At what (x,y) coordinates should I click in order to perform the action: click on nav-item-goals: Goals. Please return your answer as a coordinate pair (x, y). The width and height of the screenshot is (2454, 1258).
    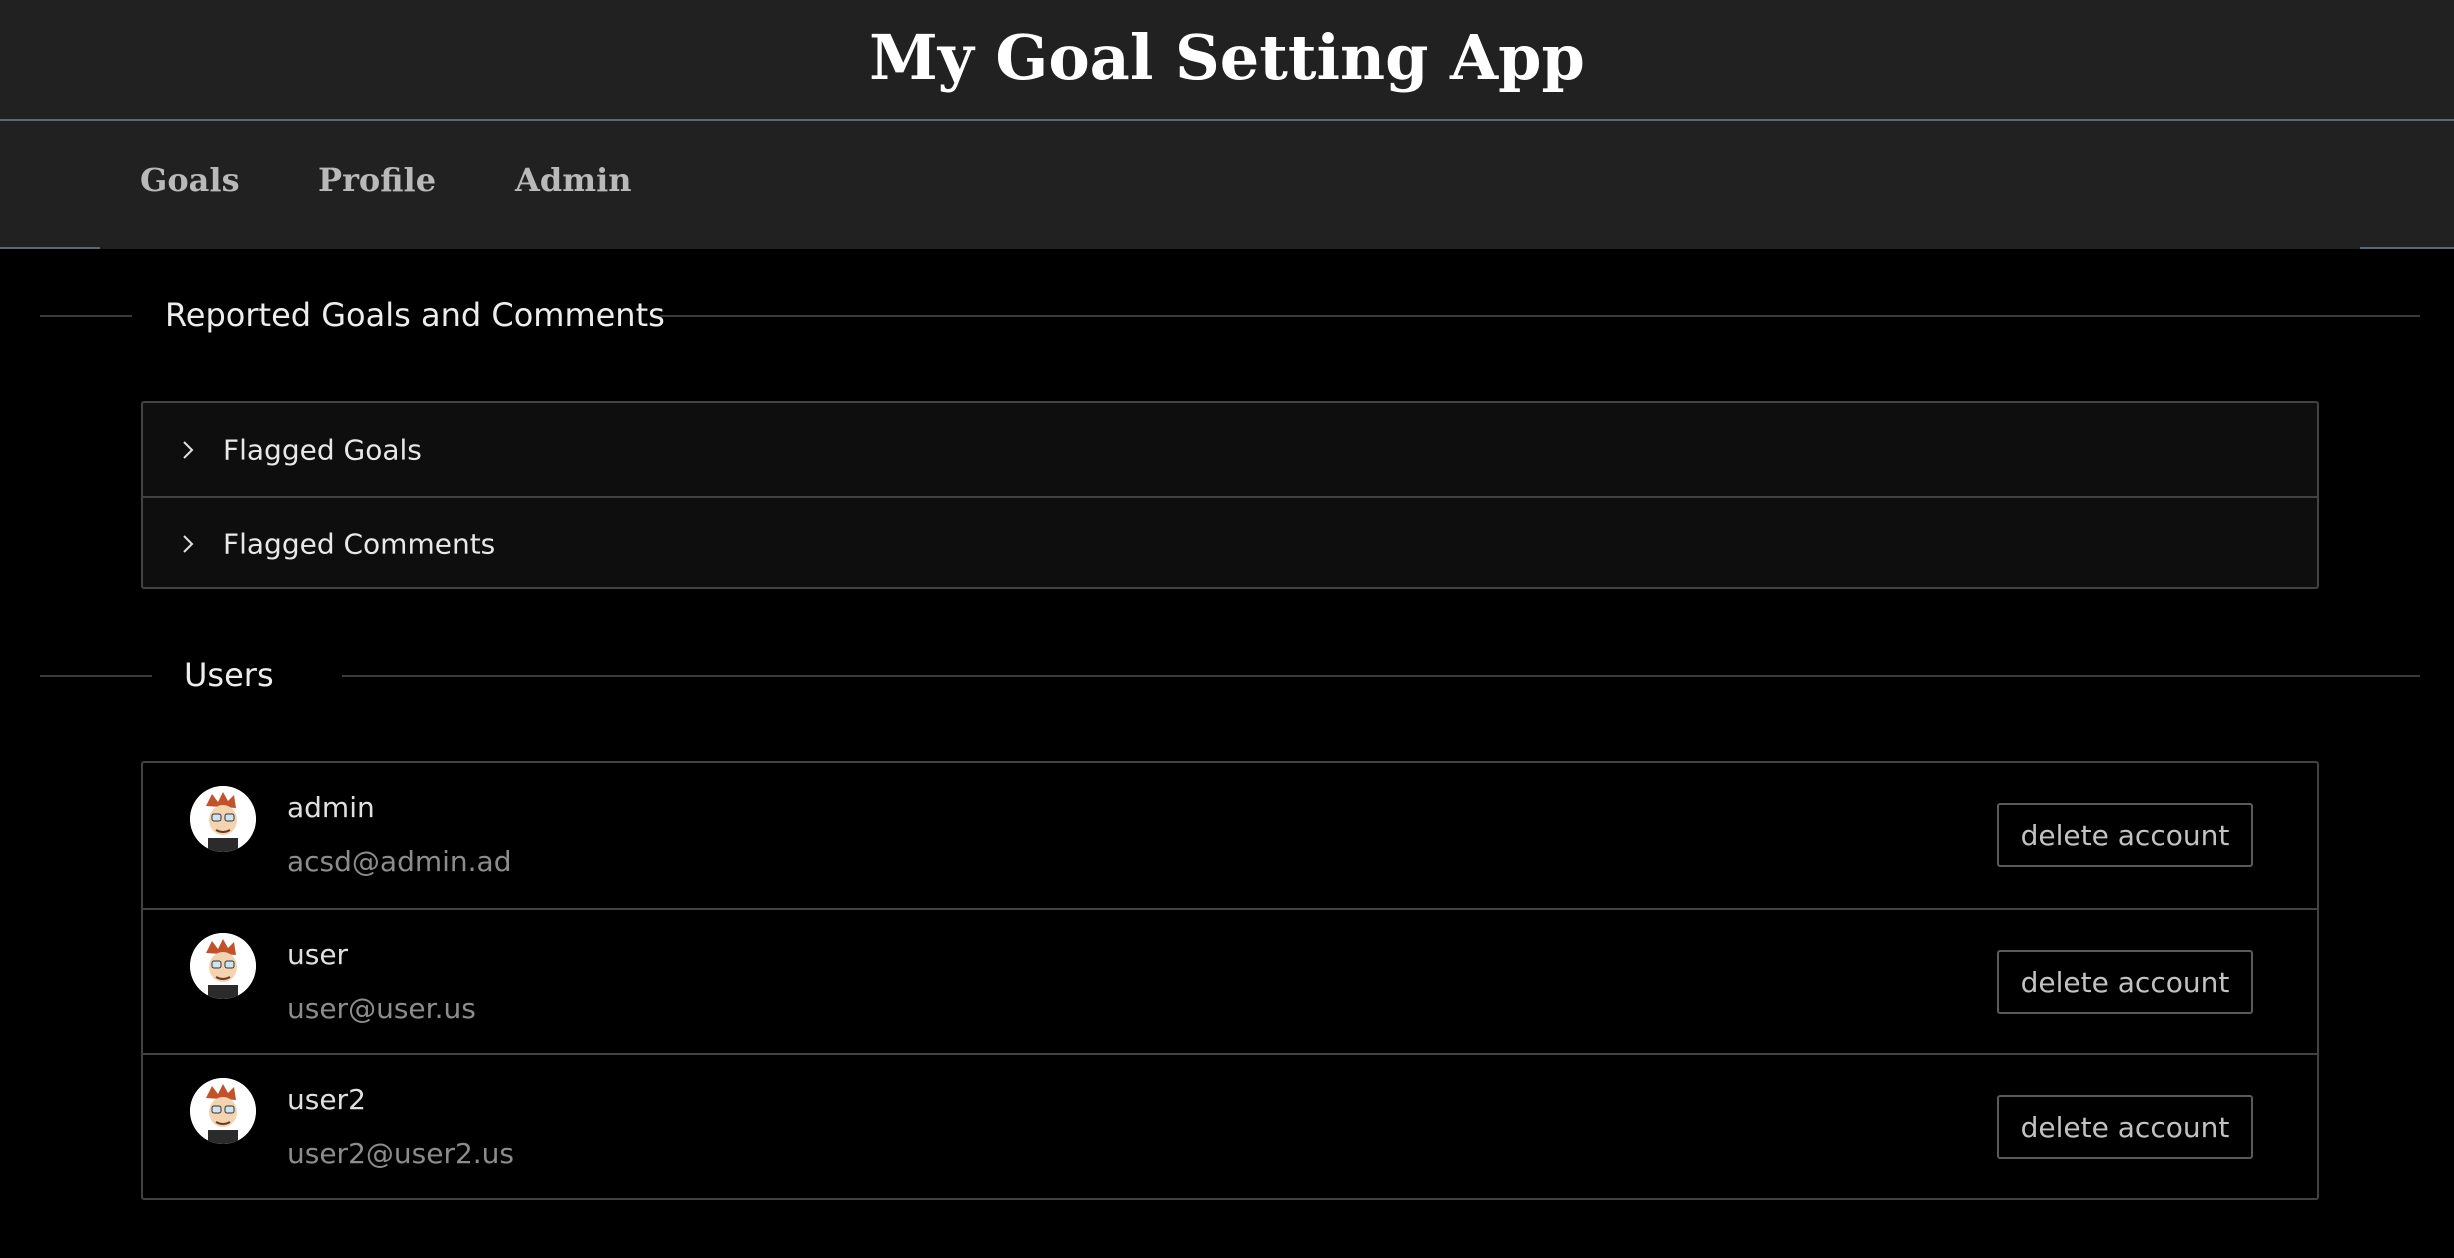
    Looking at the image, I should click on (190, 180).